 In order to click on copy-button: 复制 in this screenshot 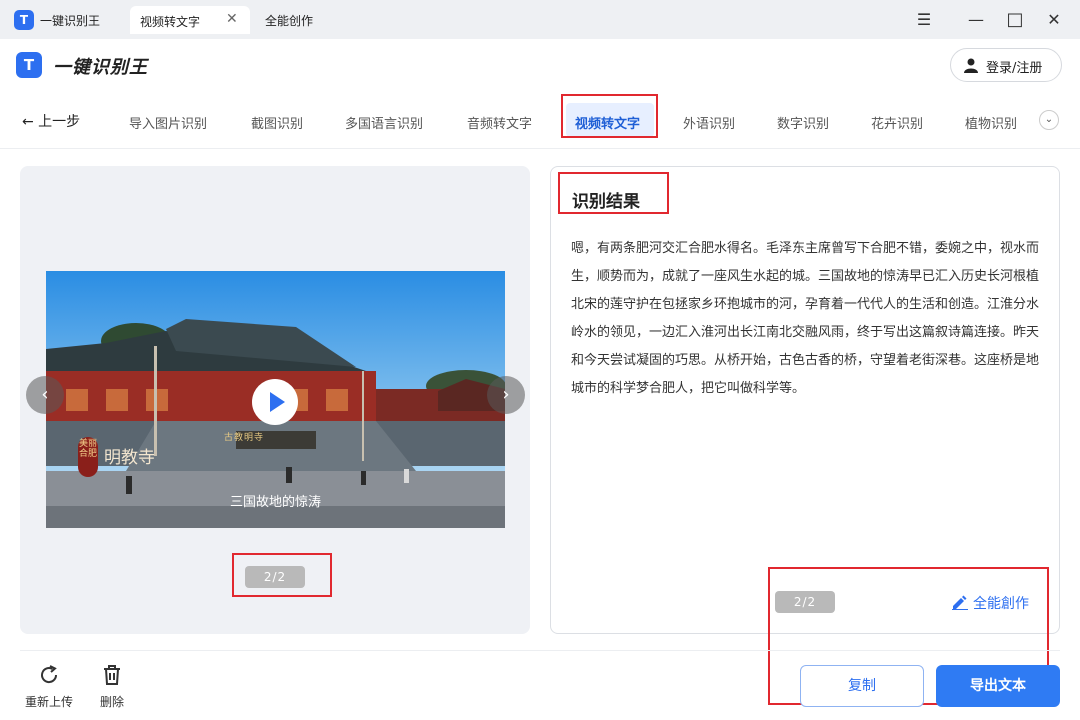, I will do `click(862, 686)`.